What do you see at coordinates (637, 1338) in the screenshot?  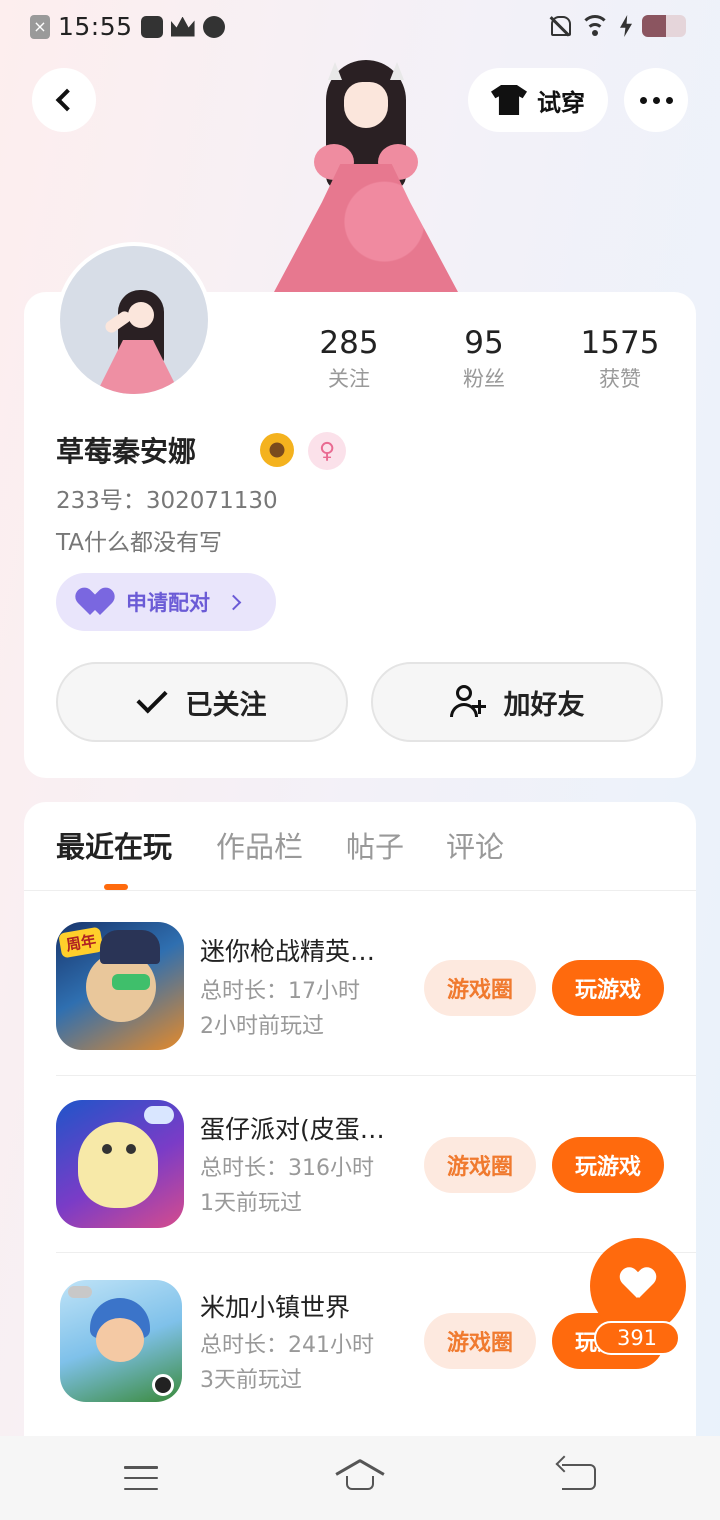 I see `like-count: 391` at bounding box center [637, 1338].